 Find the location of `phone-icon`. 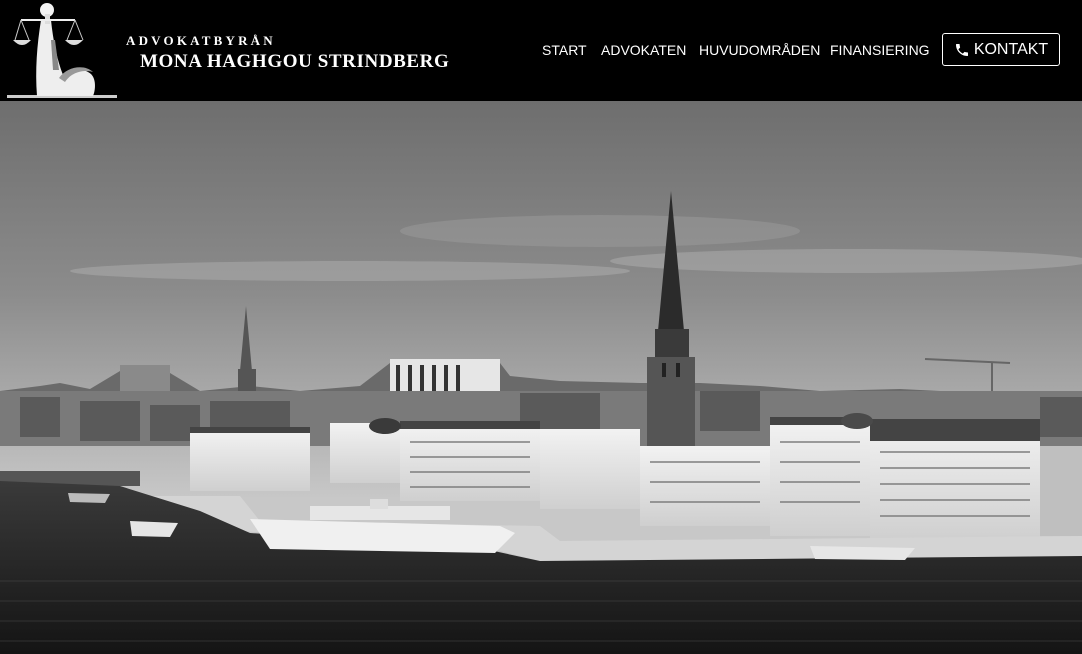

phone-icon is located at coordinates (961, 49).